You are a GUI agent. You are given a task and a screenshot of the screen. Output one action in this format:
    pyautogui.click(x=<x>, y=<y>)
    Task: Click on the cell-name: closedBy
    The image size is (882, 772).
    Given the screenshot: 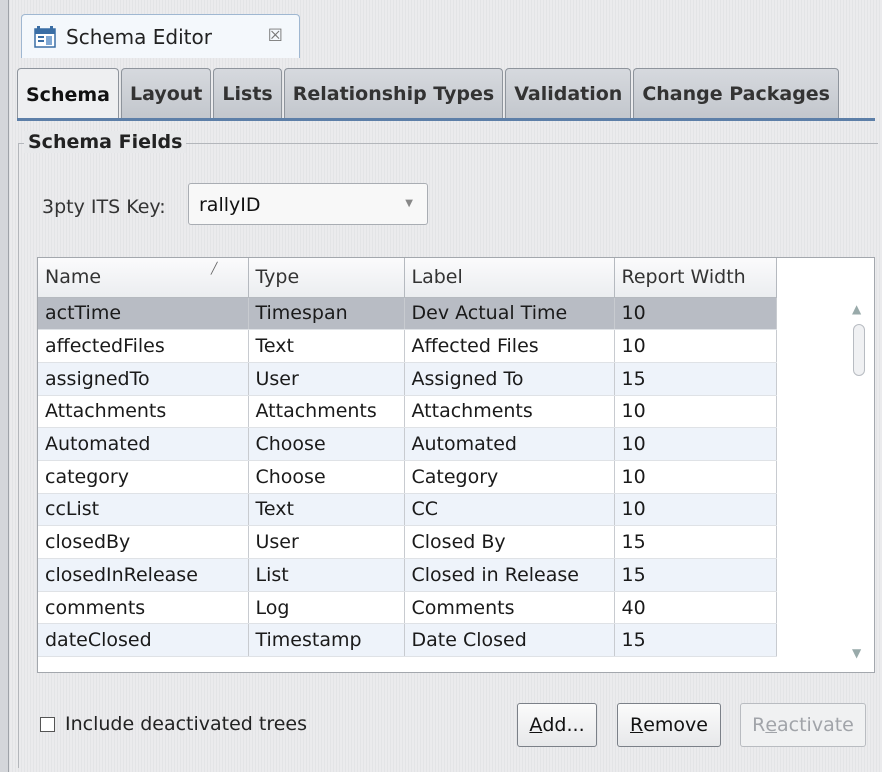 What is the action you would take?
    pyautogui.click(x=143, y=542)
    